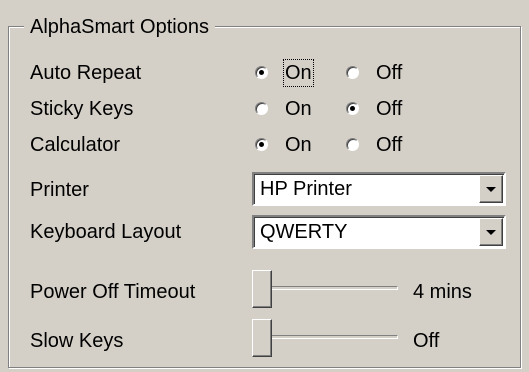 Image resolution: width=529 pixels, height=372 pixels. Describe the element at coordinates (352, 108) in the screenshot. I see `sticky-keys-off-radio` at that location.